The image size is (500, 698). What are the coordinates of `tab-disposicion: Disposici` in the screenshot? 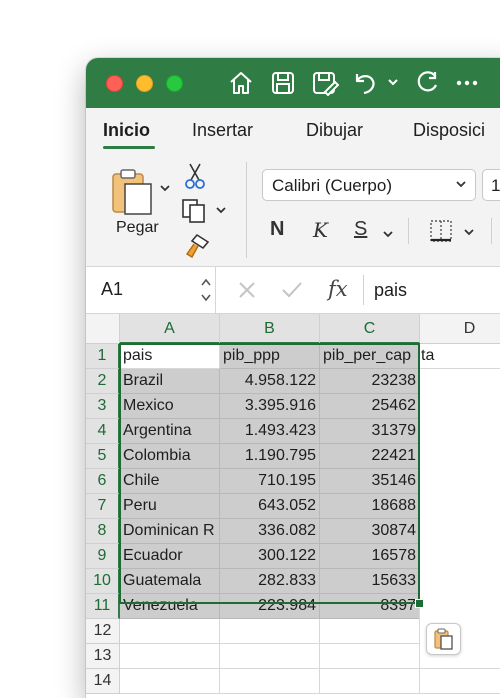 It's located at (449, 130).